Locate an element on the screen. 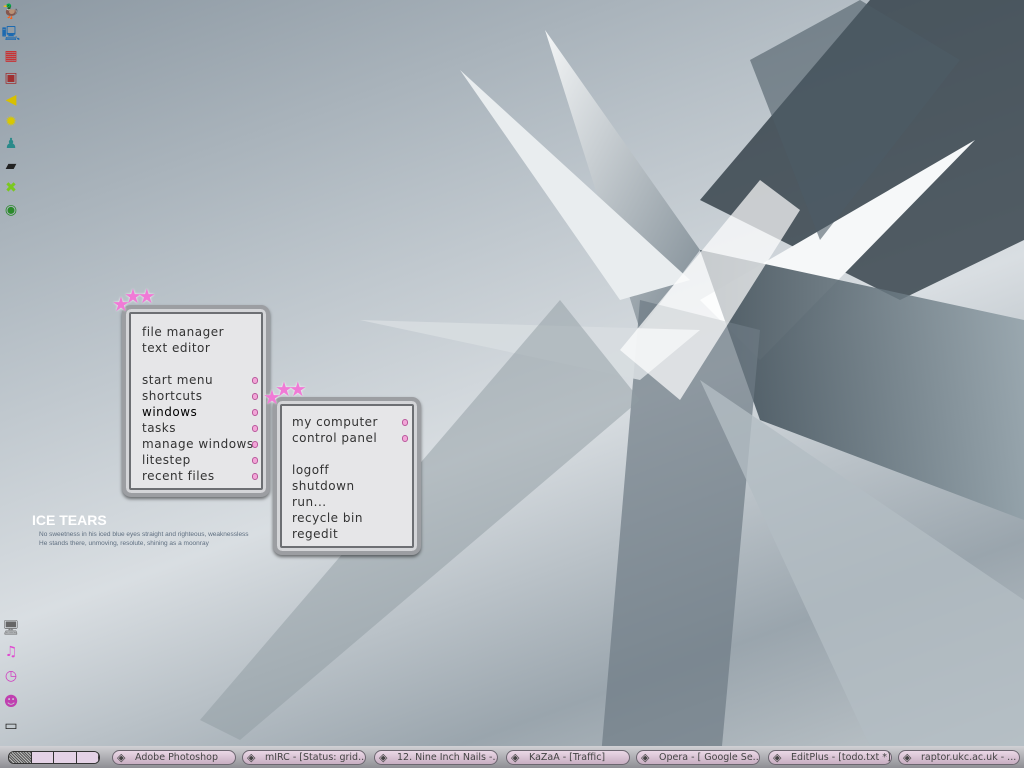 The image size is (1024, 768). rubber-duck-icon: 🦆 is located at coordinates (11, 12).